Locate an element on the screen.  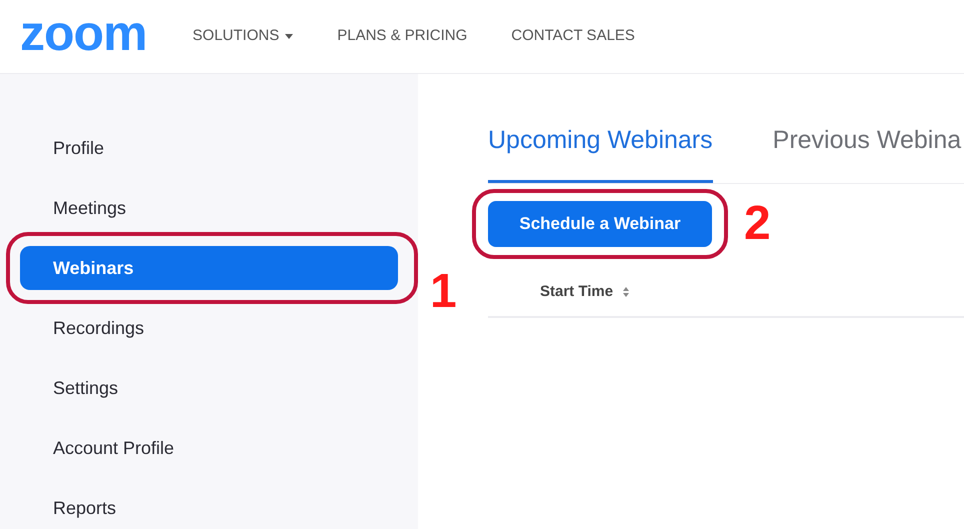
sidebar-item: Reports is located at coordinates (209, 507).